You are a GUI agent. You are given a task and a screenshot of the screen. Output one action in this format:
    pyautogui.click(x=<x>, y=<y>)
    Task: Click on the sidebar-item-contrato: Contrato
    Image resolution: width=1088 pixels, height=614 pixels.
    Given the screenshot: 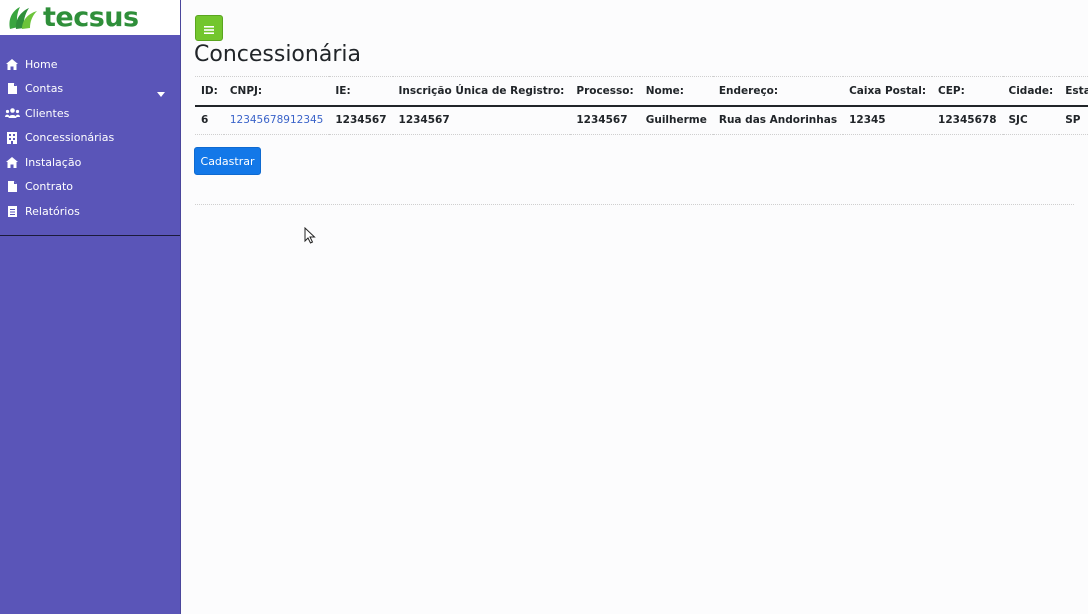 What is the action you would take?
    pyautogui.click(x=90, y=187)
    